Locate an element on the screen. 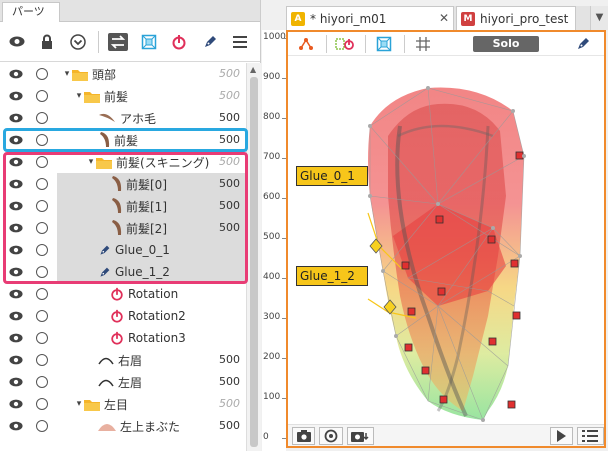 This screenshot has width=608, height=451. list-icon is located at coordinates (590, 435).